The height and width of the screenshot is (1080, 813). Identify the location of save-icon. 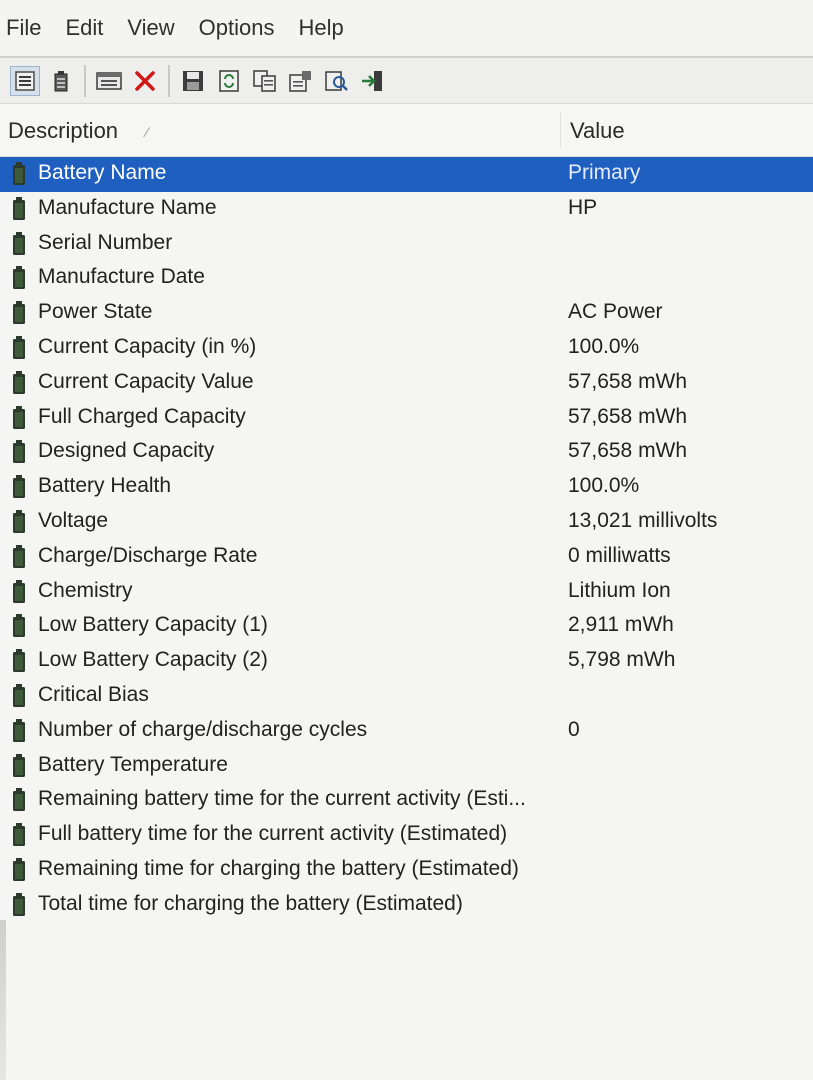
(193, 80).